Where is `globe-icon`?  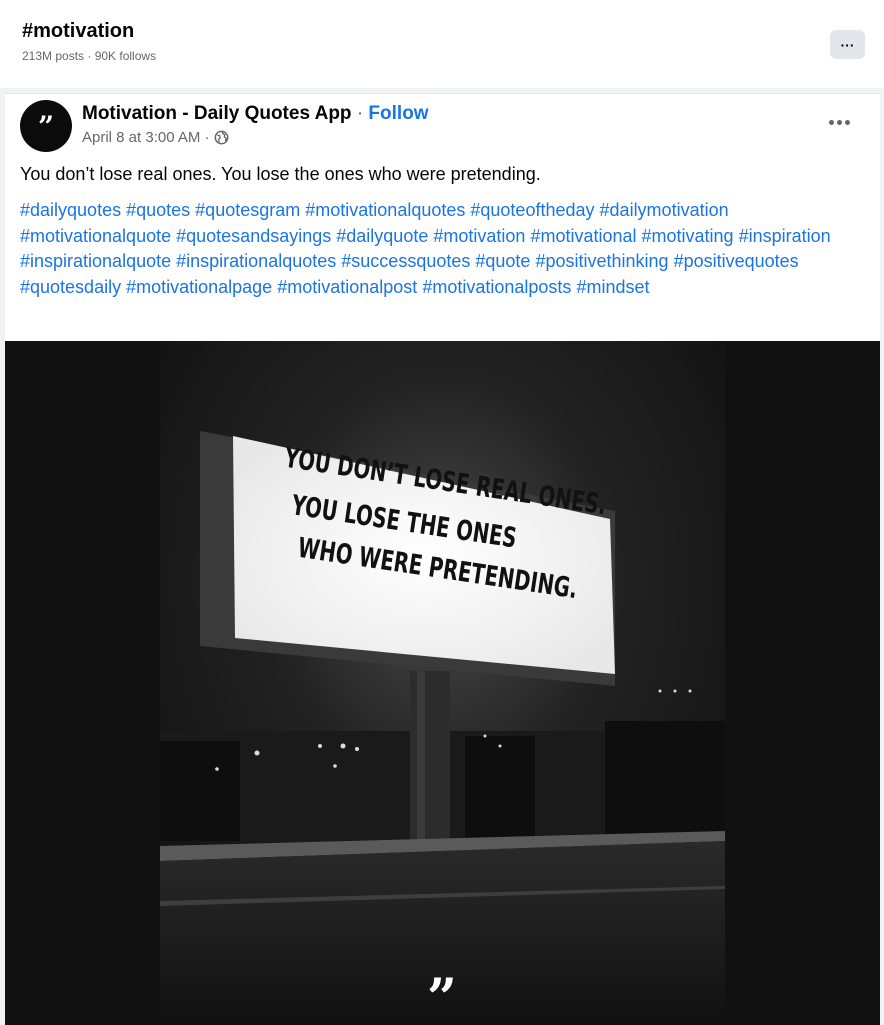 globe-icon is located at coordinates (221, 137).